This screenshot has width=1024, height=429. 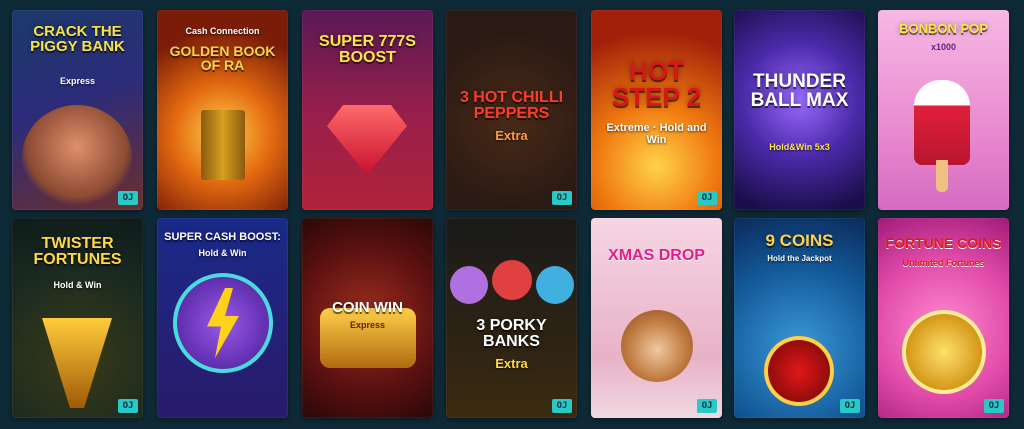 I want to click on game-tile-xmas-drop: Xmas Drop OJ, so click(x=656, y=318).